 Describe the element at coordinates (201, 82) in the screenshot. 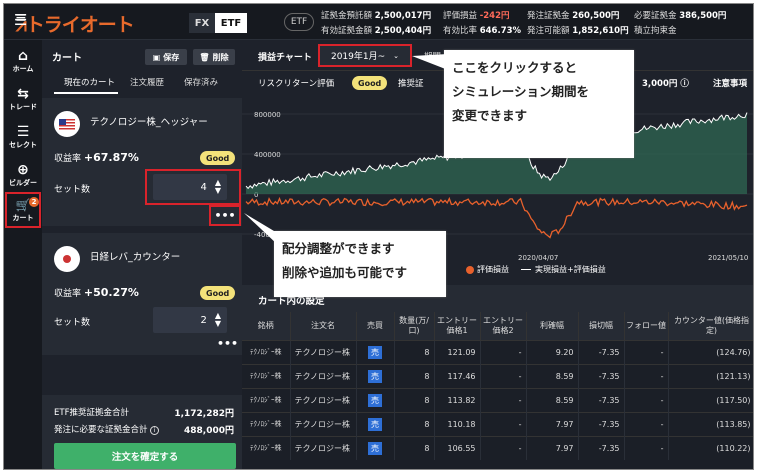

I see `tab-saved: 保存済み` at that location.